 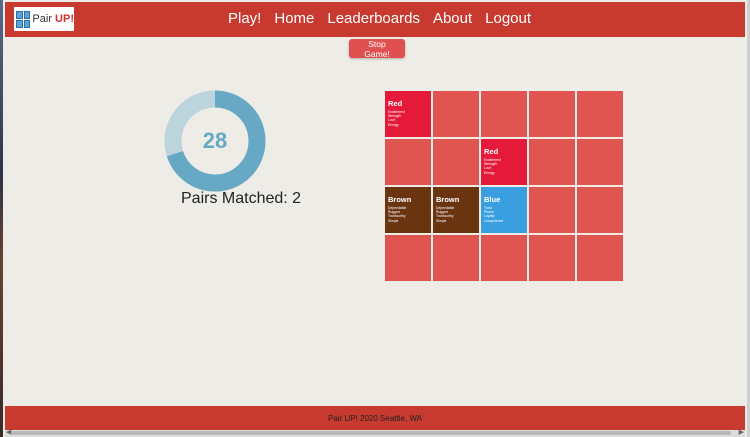 I want to click on logo-icon, so click(x=23, y=19).